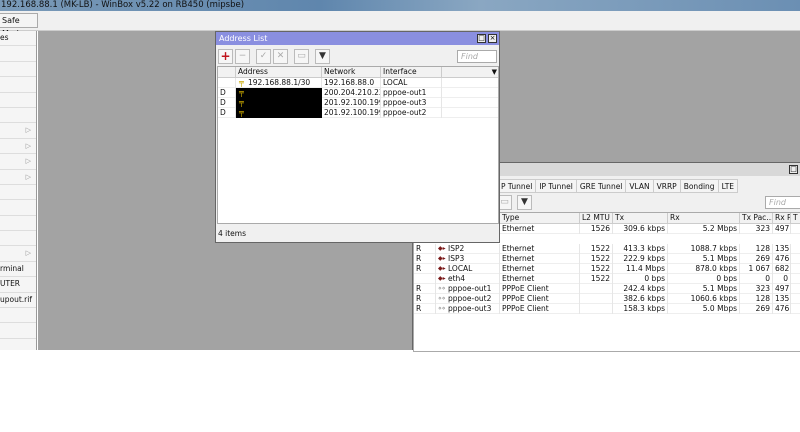 The image size is (800, 432). I want to click on sidebar-menu: es ▷ ▷ ▷ ▷ ▷ rminal UTER upout.rif, so click(18, 190).